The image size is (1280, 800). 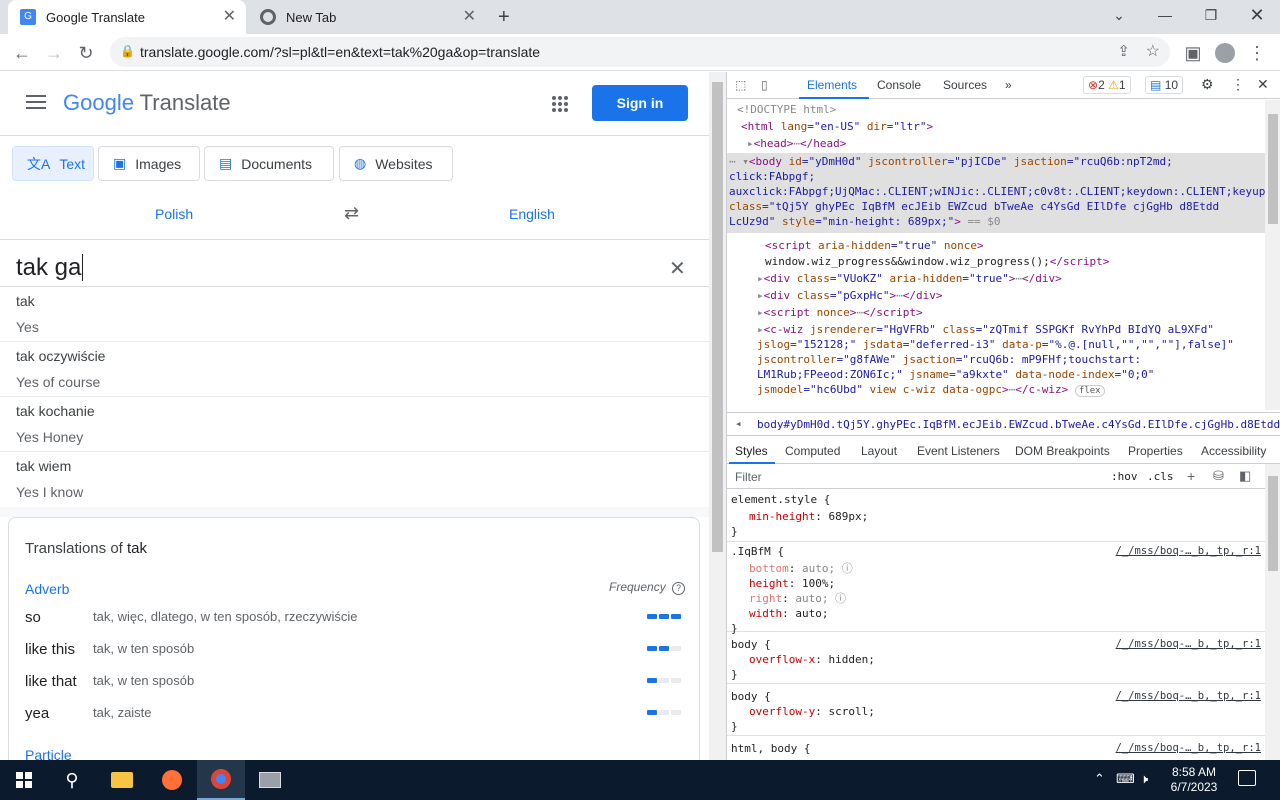 I want to click on notifications-icon, so click(x=1247, y=778).